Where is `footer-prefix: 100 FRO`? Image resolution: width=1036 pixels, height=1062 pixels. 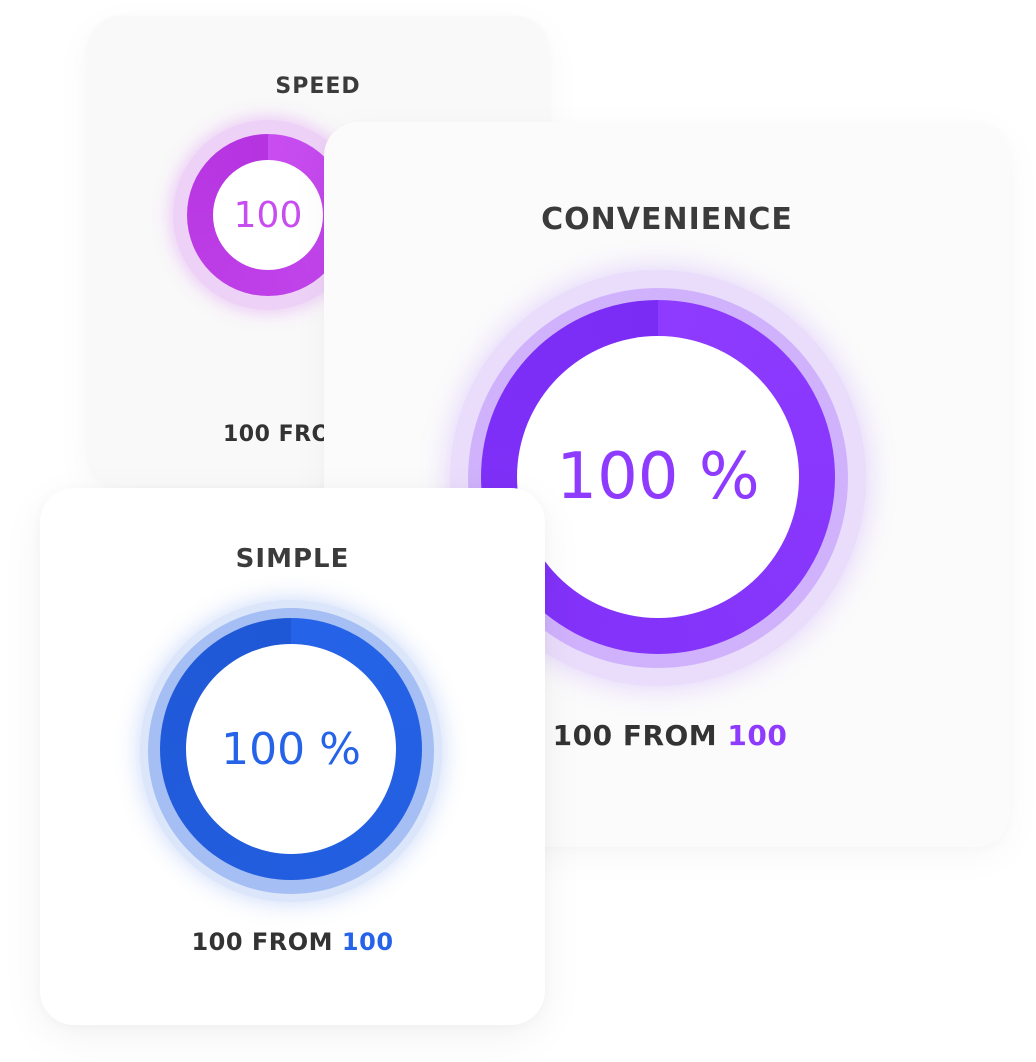 footer-prefix: 100 FRO is located at coordinates (277, 434).